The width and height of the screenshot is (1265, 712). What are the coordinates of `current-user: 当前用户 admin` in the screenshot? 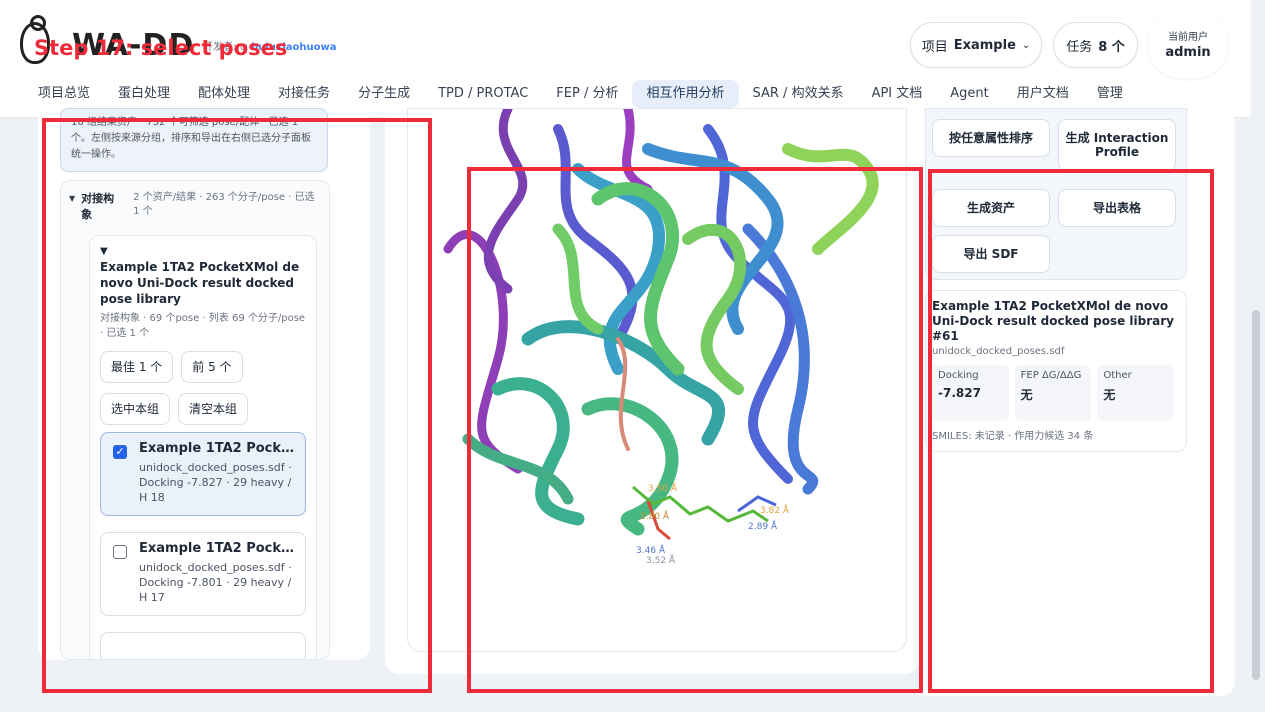 It's located at (1188, 45).